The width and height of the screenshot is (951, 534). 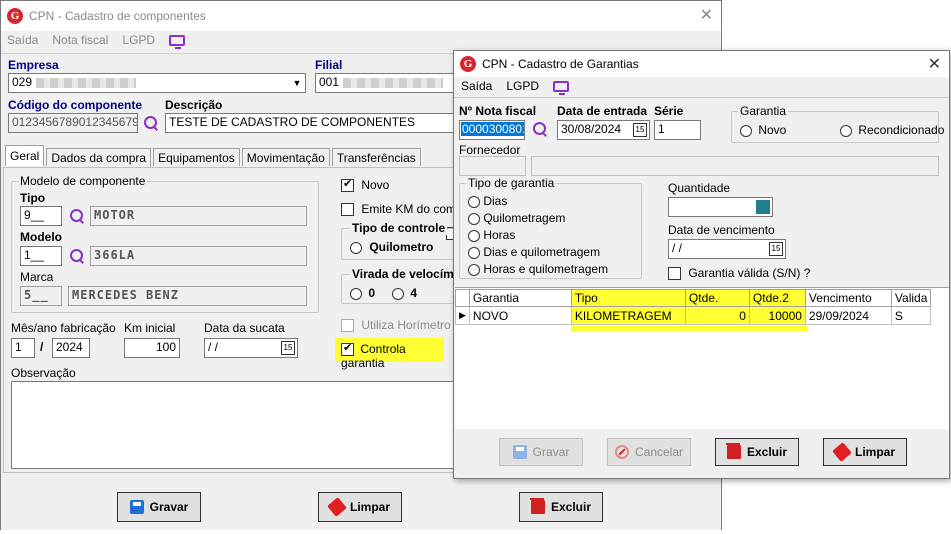 I want to click on observacao-textarea, so click(x=234, y=425).